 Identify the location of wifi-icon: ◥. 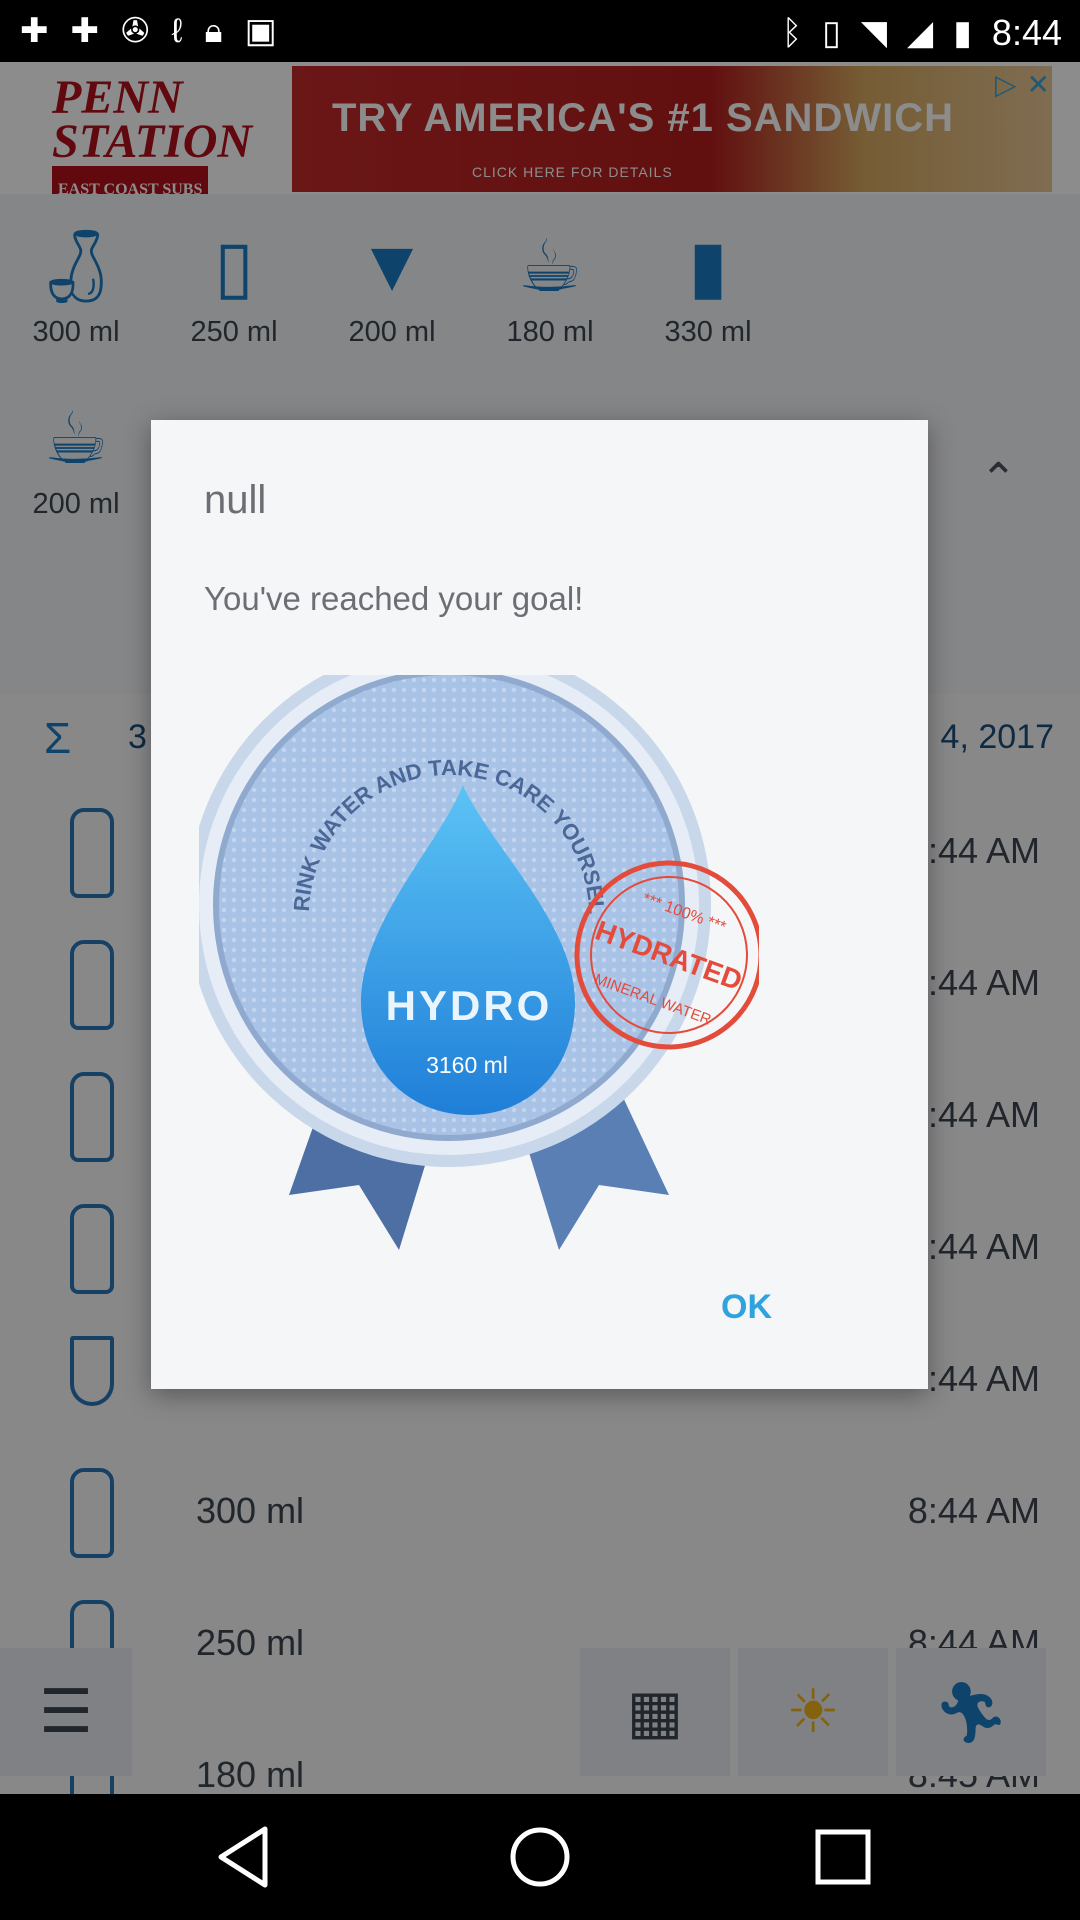
(874, 33).